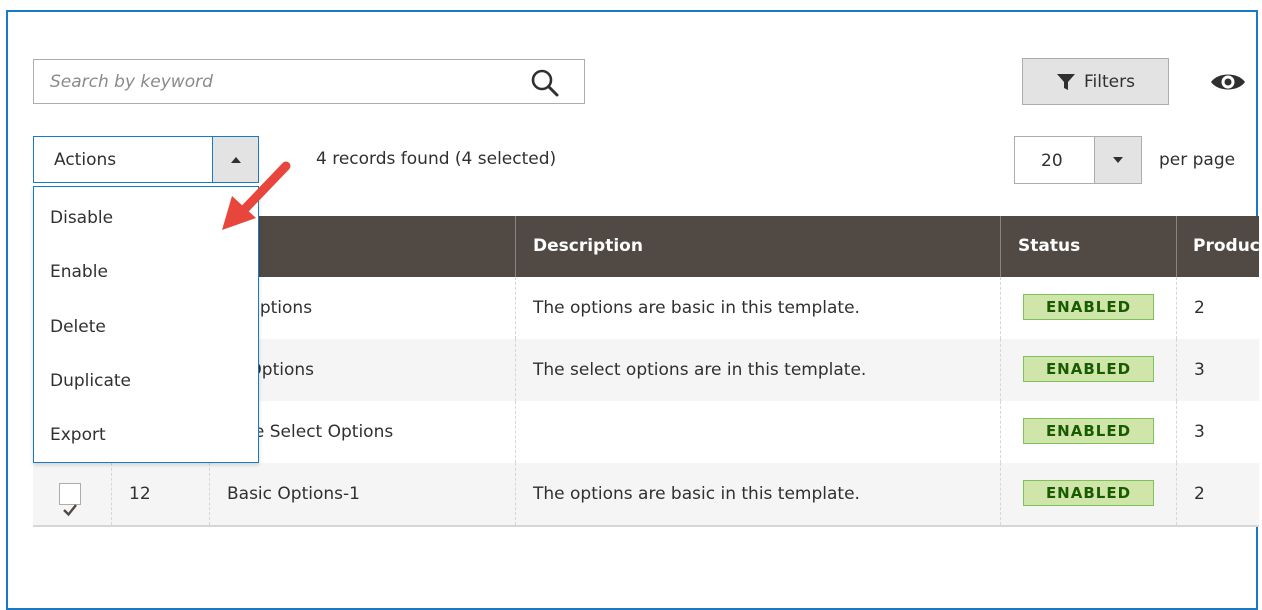 The width and height of the screenshot is (1262, 610). I want to click on filters-button: Filters, so click(1095, 81).